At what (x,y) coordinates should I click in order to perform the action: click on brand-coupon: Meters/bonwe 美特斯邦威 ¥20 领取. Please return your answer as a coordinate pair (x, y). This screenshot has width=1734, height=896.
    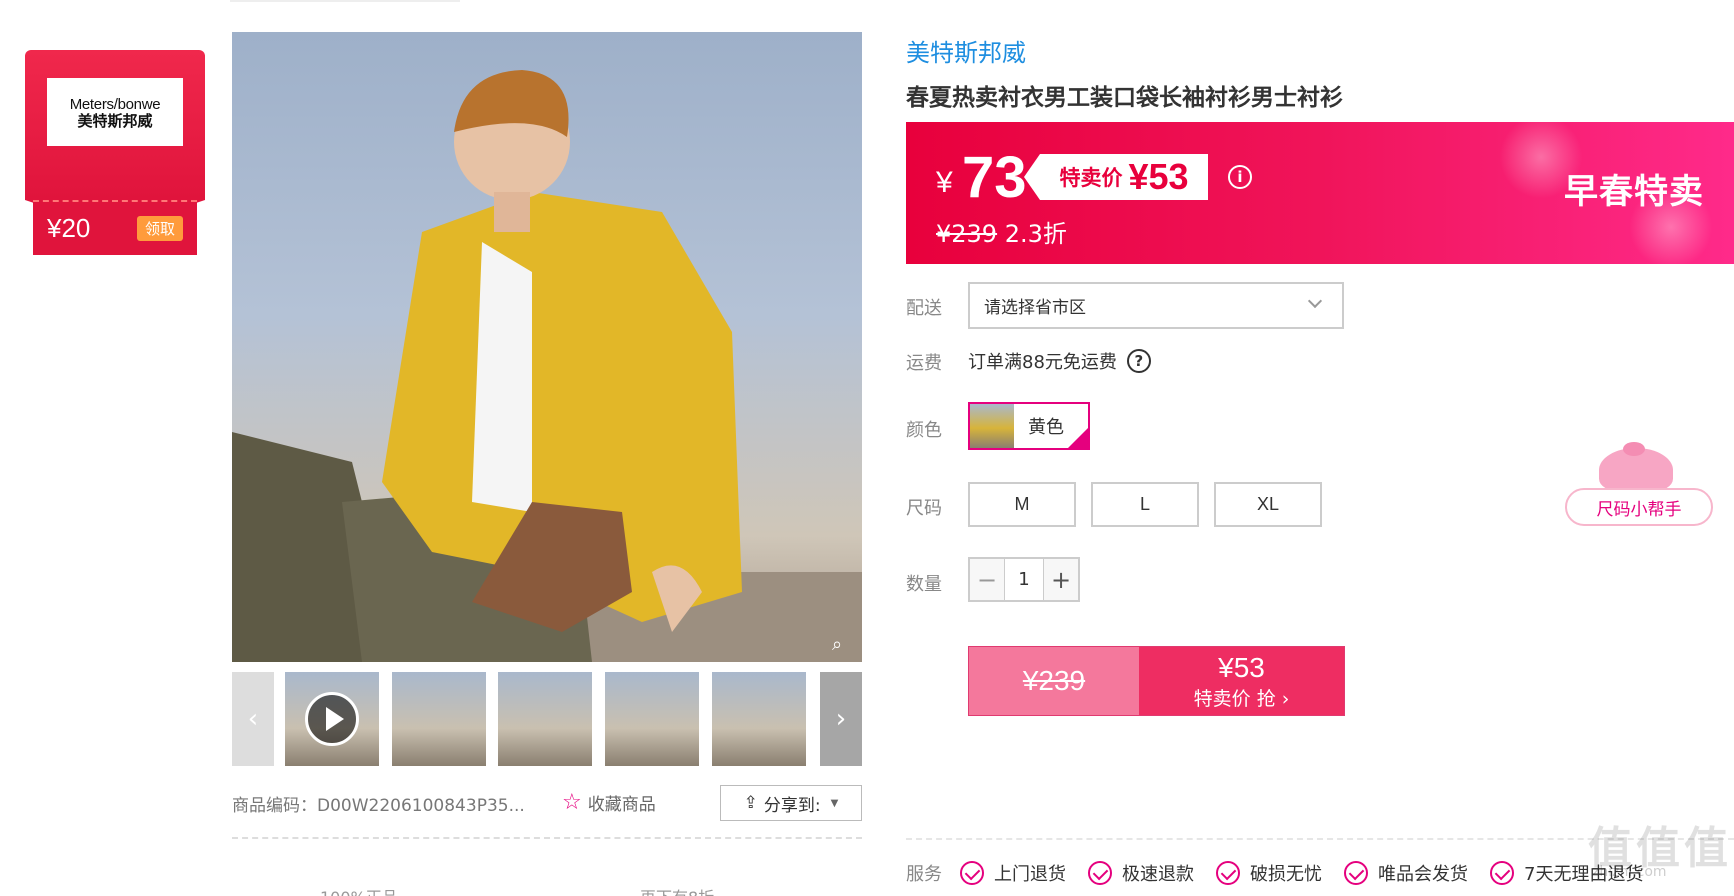
    Looking at the image, I should click on (115, 152).